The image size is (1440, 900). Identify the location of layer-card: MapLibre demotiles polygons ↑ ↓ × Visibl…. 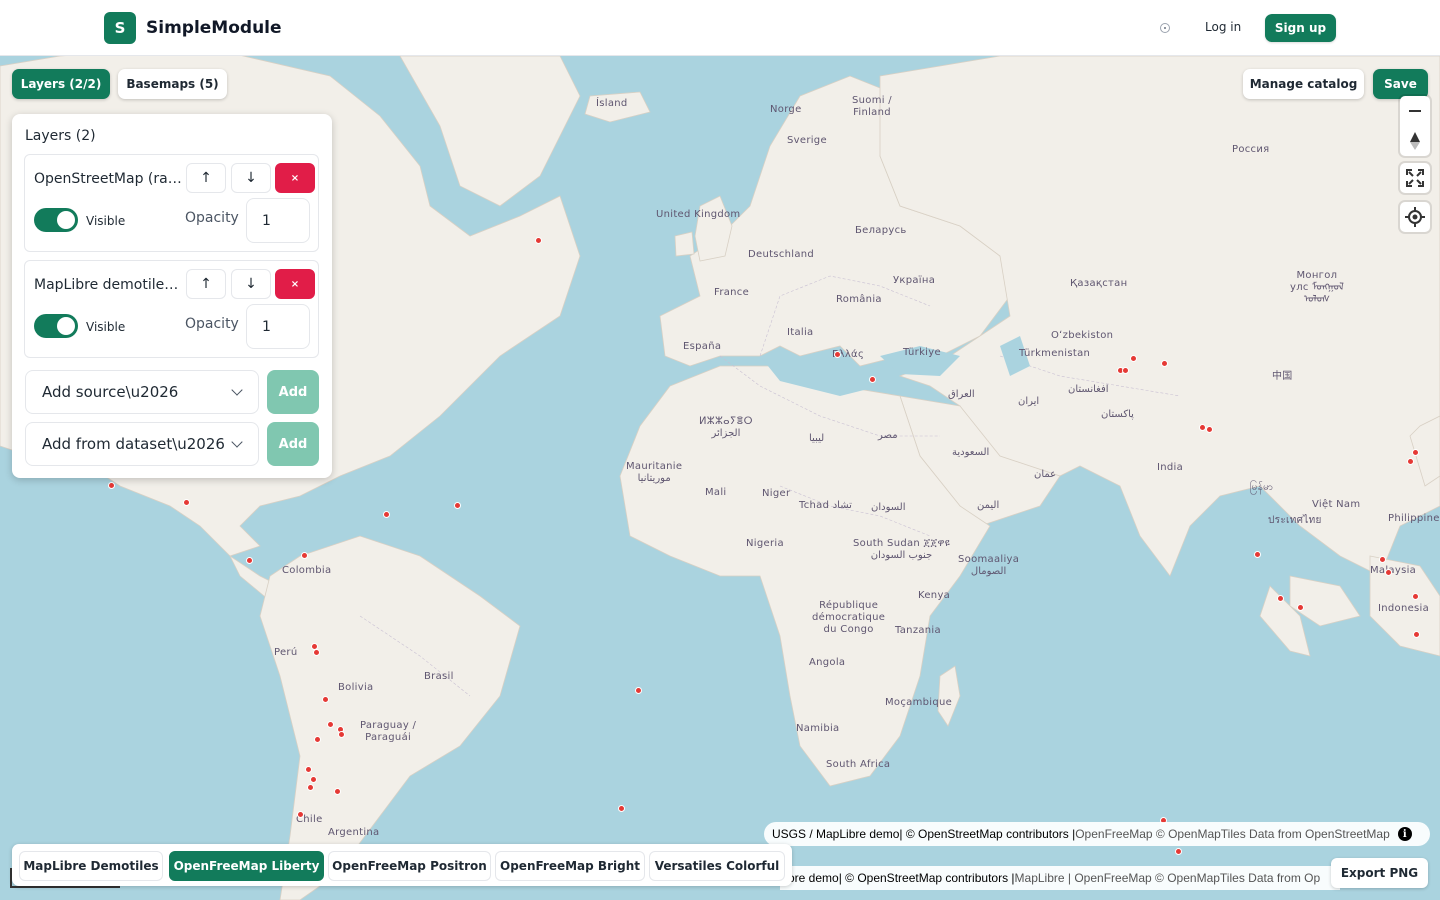
(171, 309).